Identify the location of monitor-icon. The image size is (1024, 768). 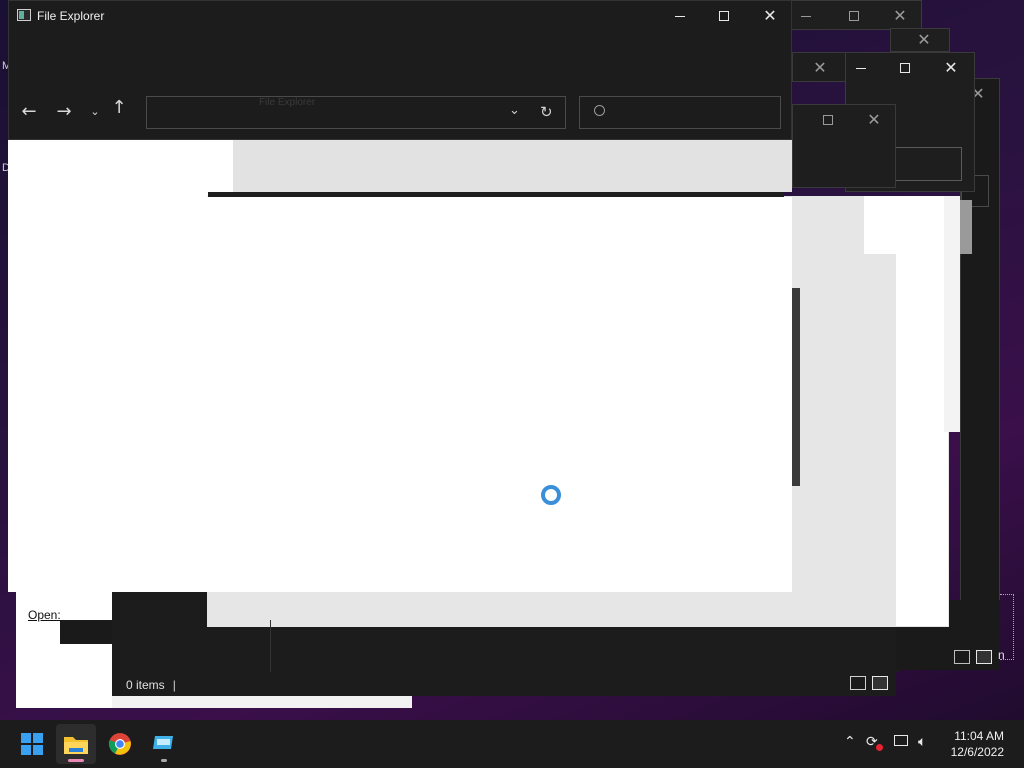
(901, 740).